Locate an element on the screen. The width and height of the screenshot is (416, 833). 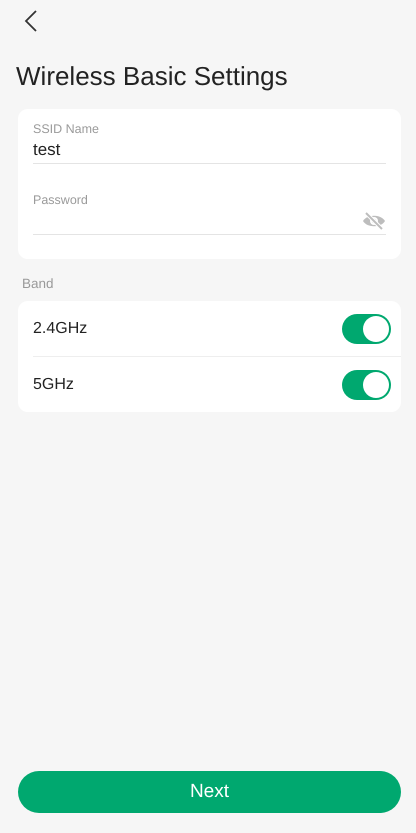
band-label: 5GHz is located at coordinates (53, 385).